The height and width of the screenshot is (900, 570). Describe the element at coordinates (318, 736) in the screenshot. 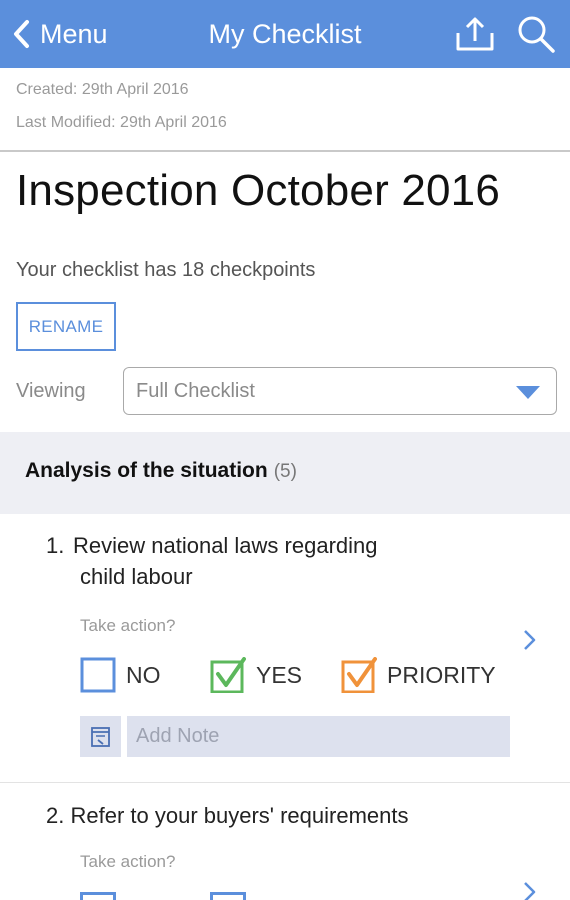

I see `add-note-input` at that location.